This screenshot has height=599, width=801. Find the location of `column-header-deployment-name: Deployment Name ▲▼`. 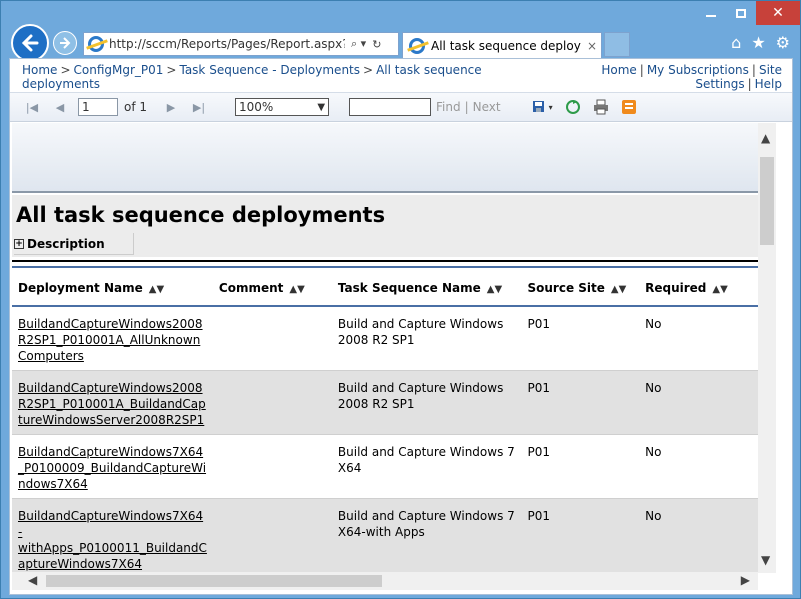

column-header-deployment-name: Deployment Name ▲▼ is located at coordinates (112, 288).